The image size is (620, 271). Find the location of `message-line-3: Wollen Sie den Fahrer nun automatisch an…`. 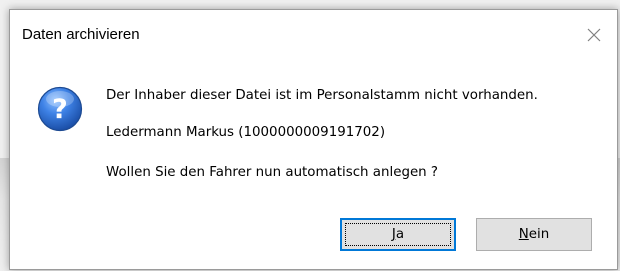

message-line-3: Wollen Sie den Fahrer nun automatisch an… is located at coordinates (272, 172).